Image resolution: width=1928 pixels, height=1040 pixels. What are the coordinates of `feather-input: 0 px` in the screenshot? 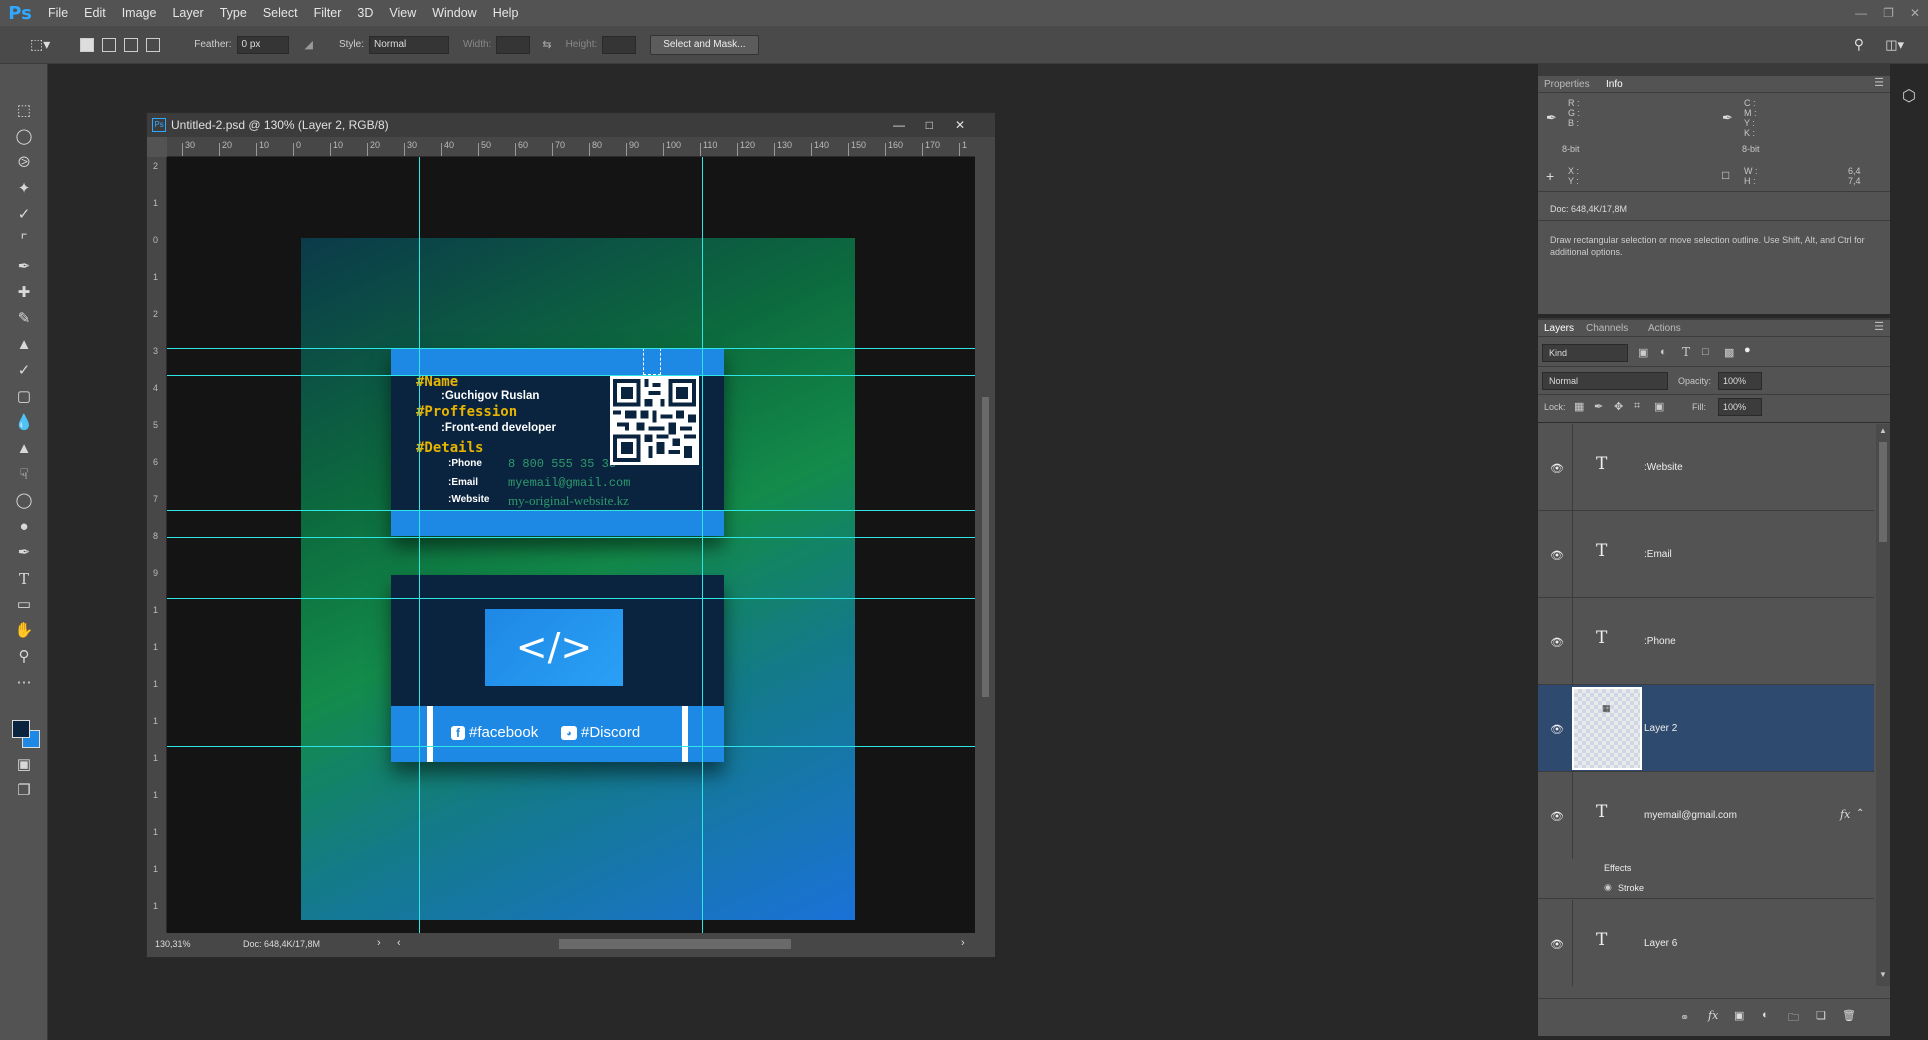 It's located at (262, 44).